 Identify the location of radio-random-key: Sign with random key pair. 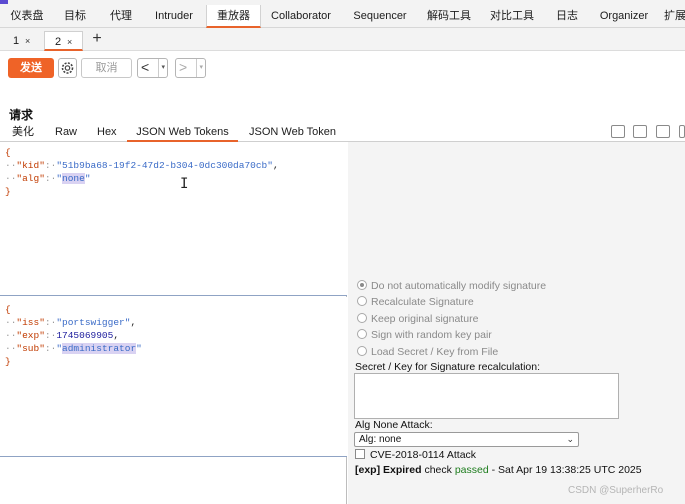
(424, 335).